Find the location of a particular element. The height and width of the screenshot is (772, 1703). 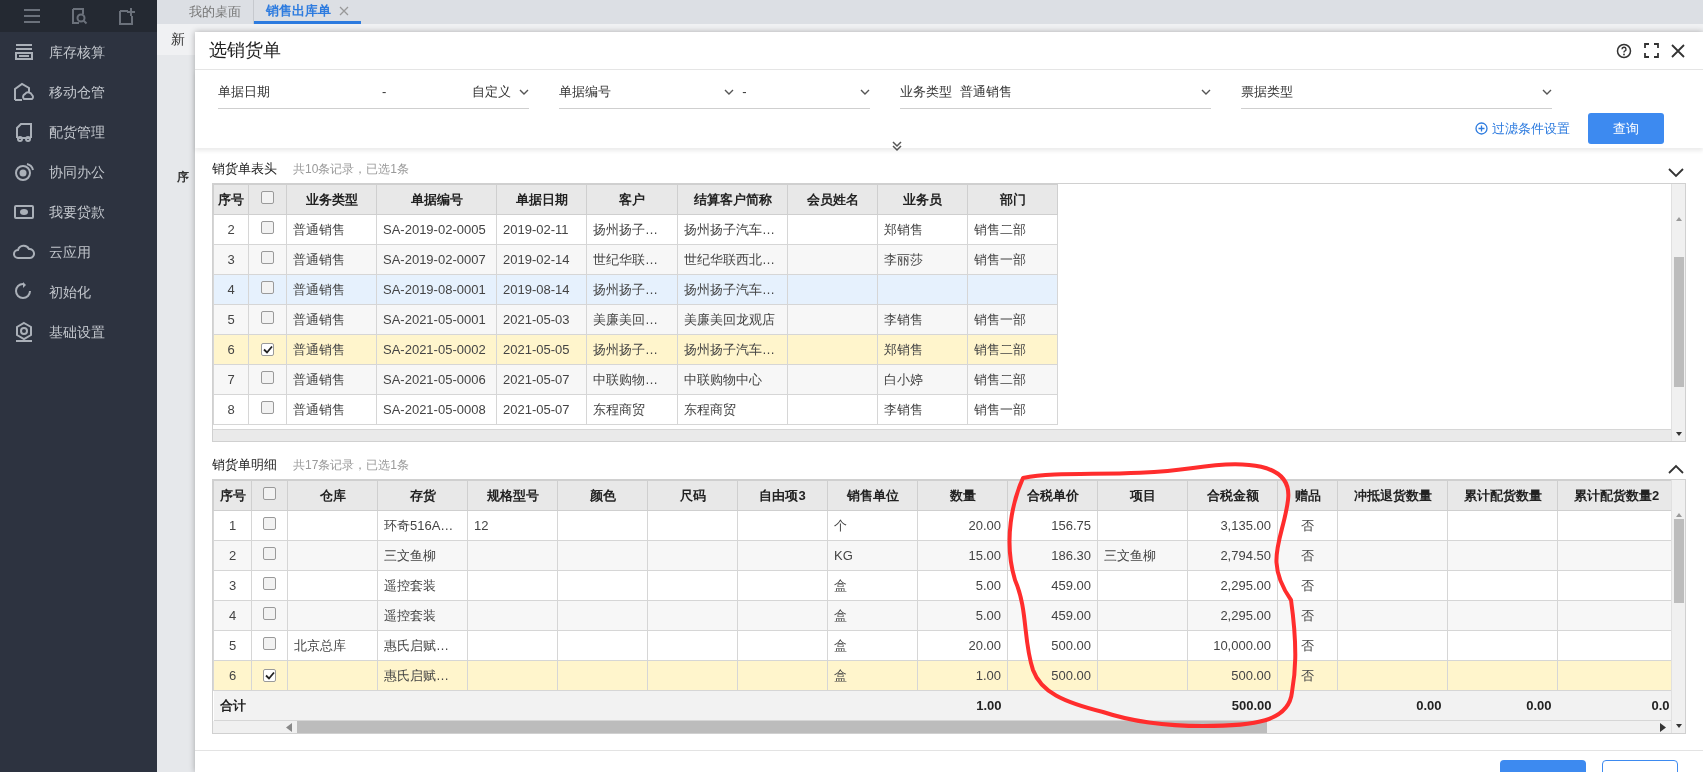

column-header: 单据日期 is located at coordinates (541, 199).